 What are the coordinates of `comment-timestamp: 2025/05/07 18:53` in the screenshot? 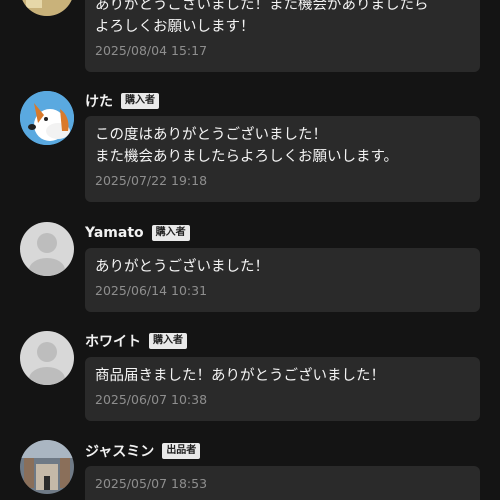 It's located at (151, 483).